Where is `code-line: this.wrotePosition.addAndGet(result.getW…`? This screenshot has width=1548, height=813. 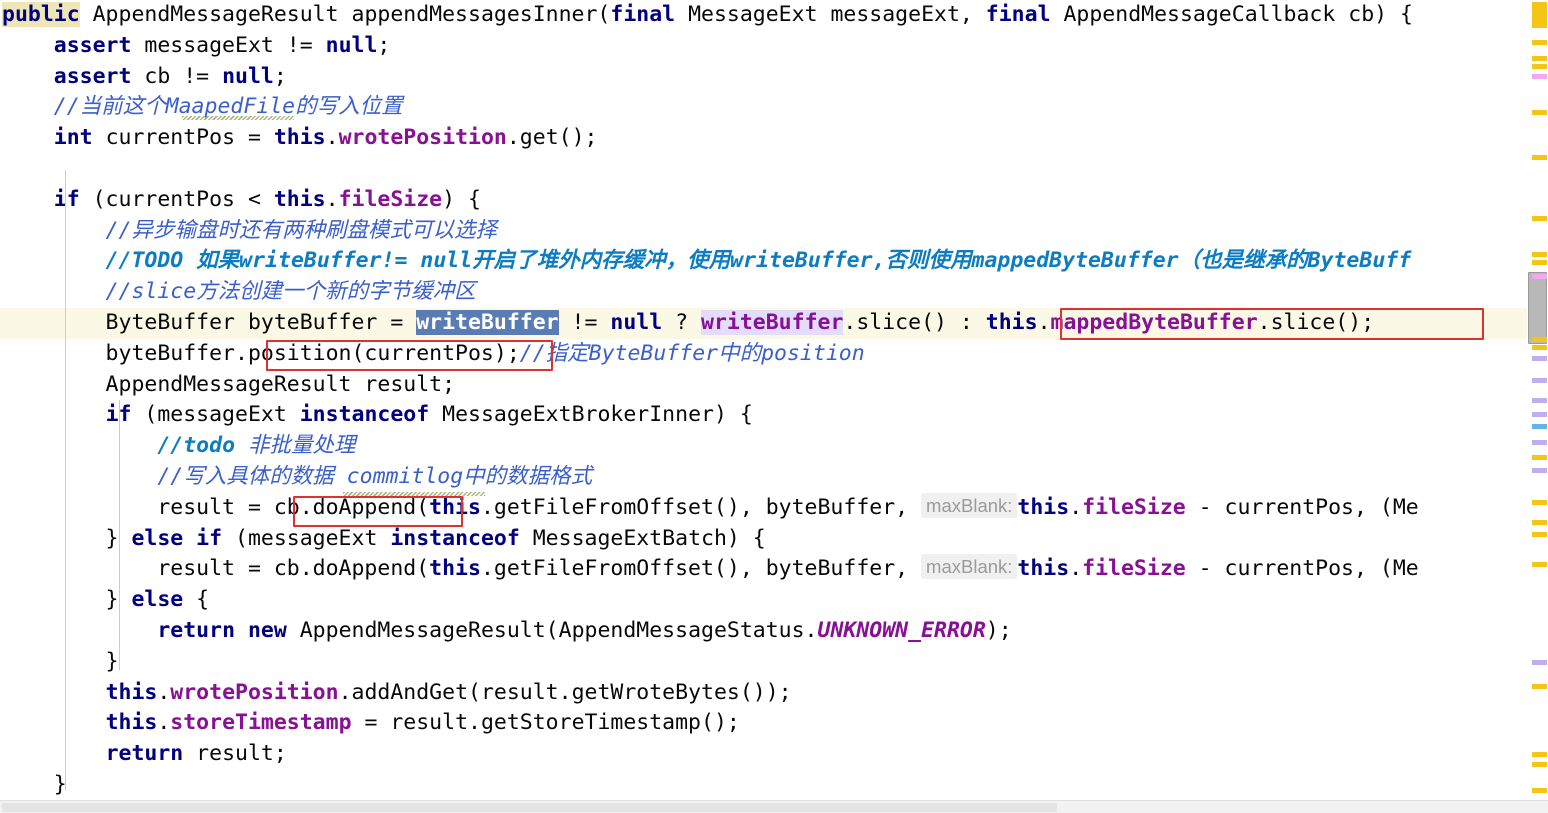 code-line: this.wrotePosition.addAndGet(result.getW… is located at coordinates (763, 693).